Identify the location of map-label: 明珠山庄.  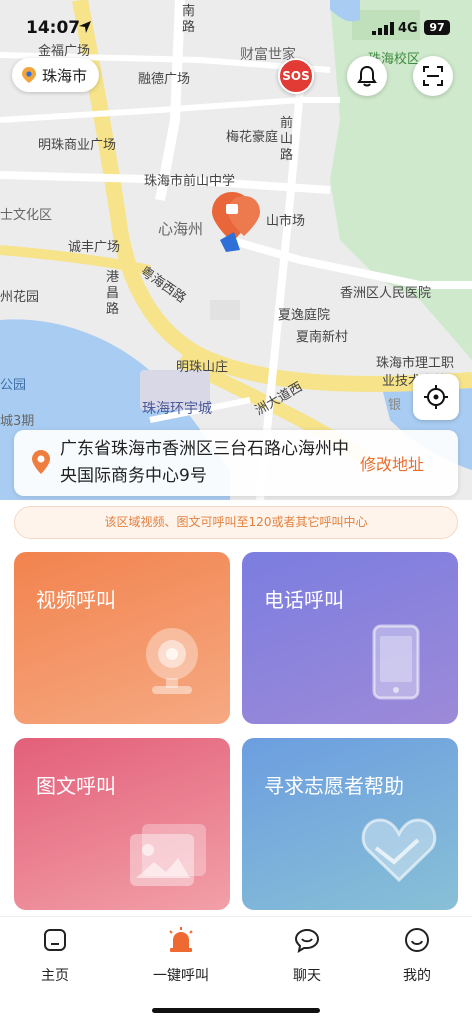
(202, 367).